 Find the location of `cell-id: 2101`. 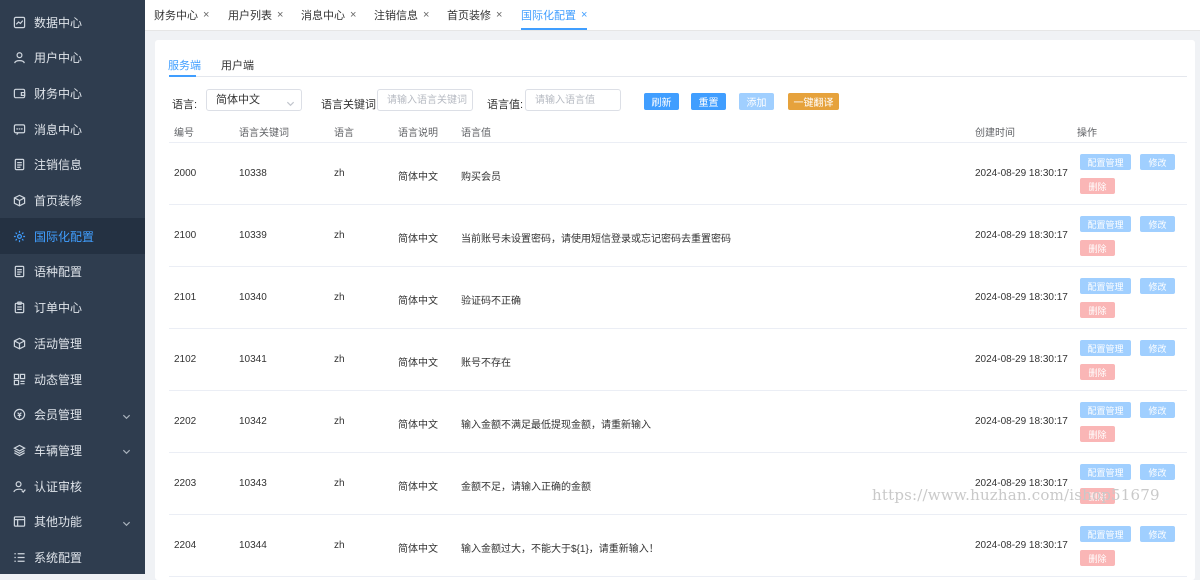

cell-id: 2101 is located at coordinates (185, 297).